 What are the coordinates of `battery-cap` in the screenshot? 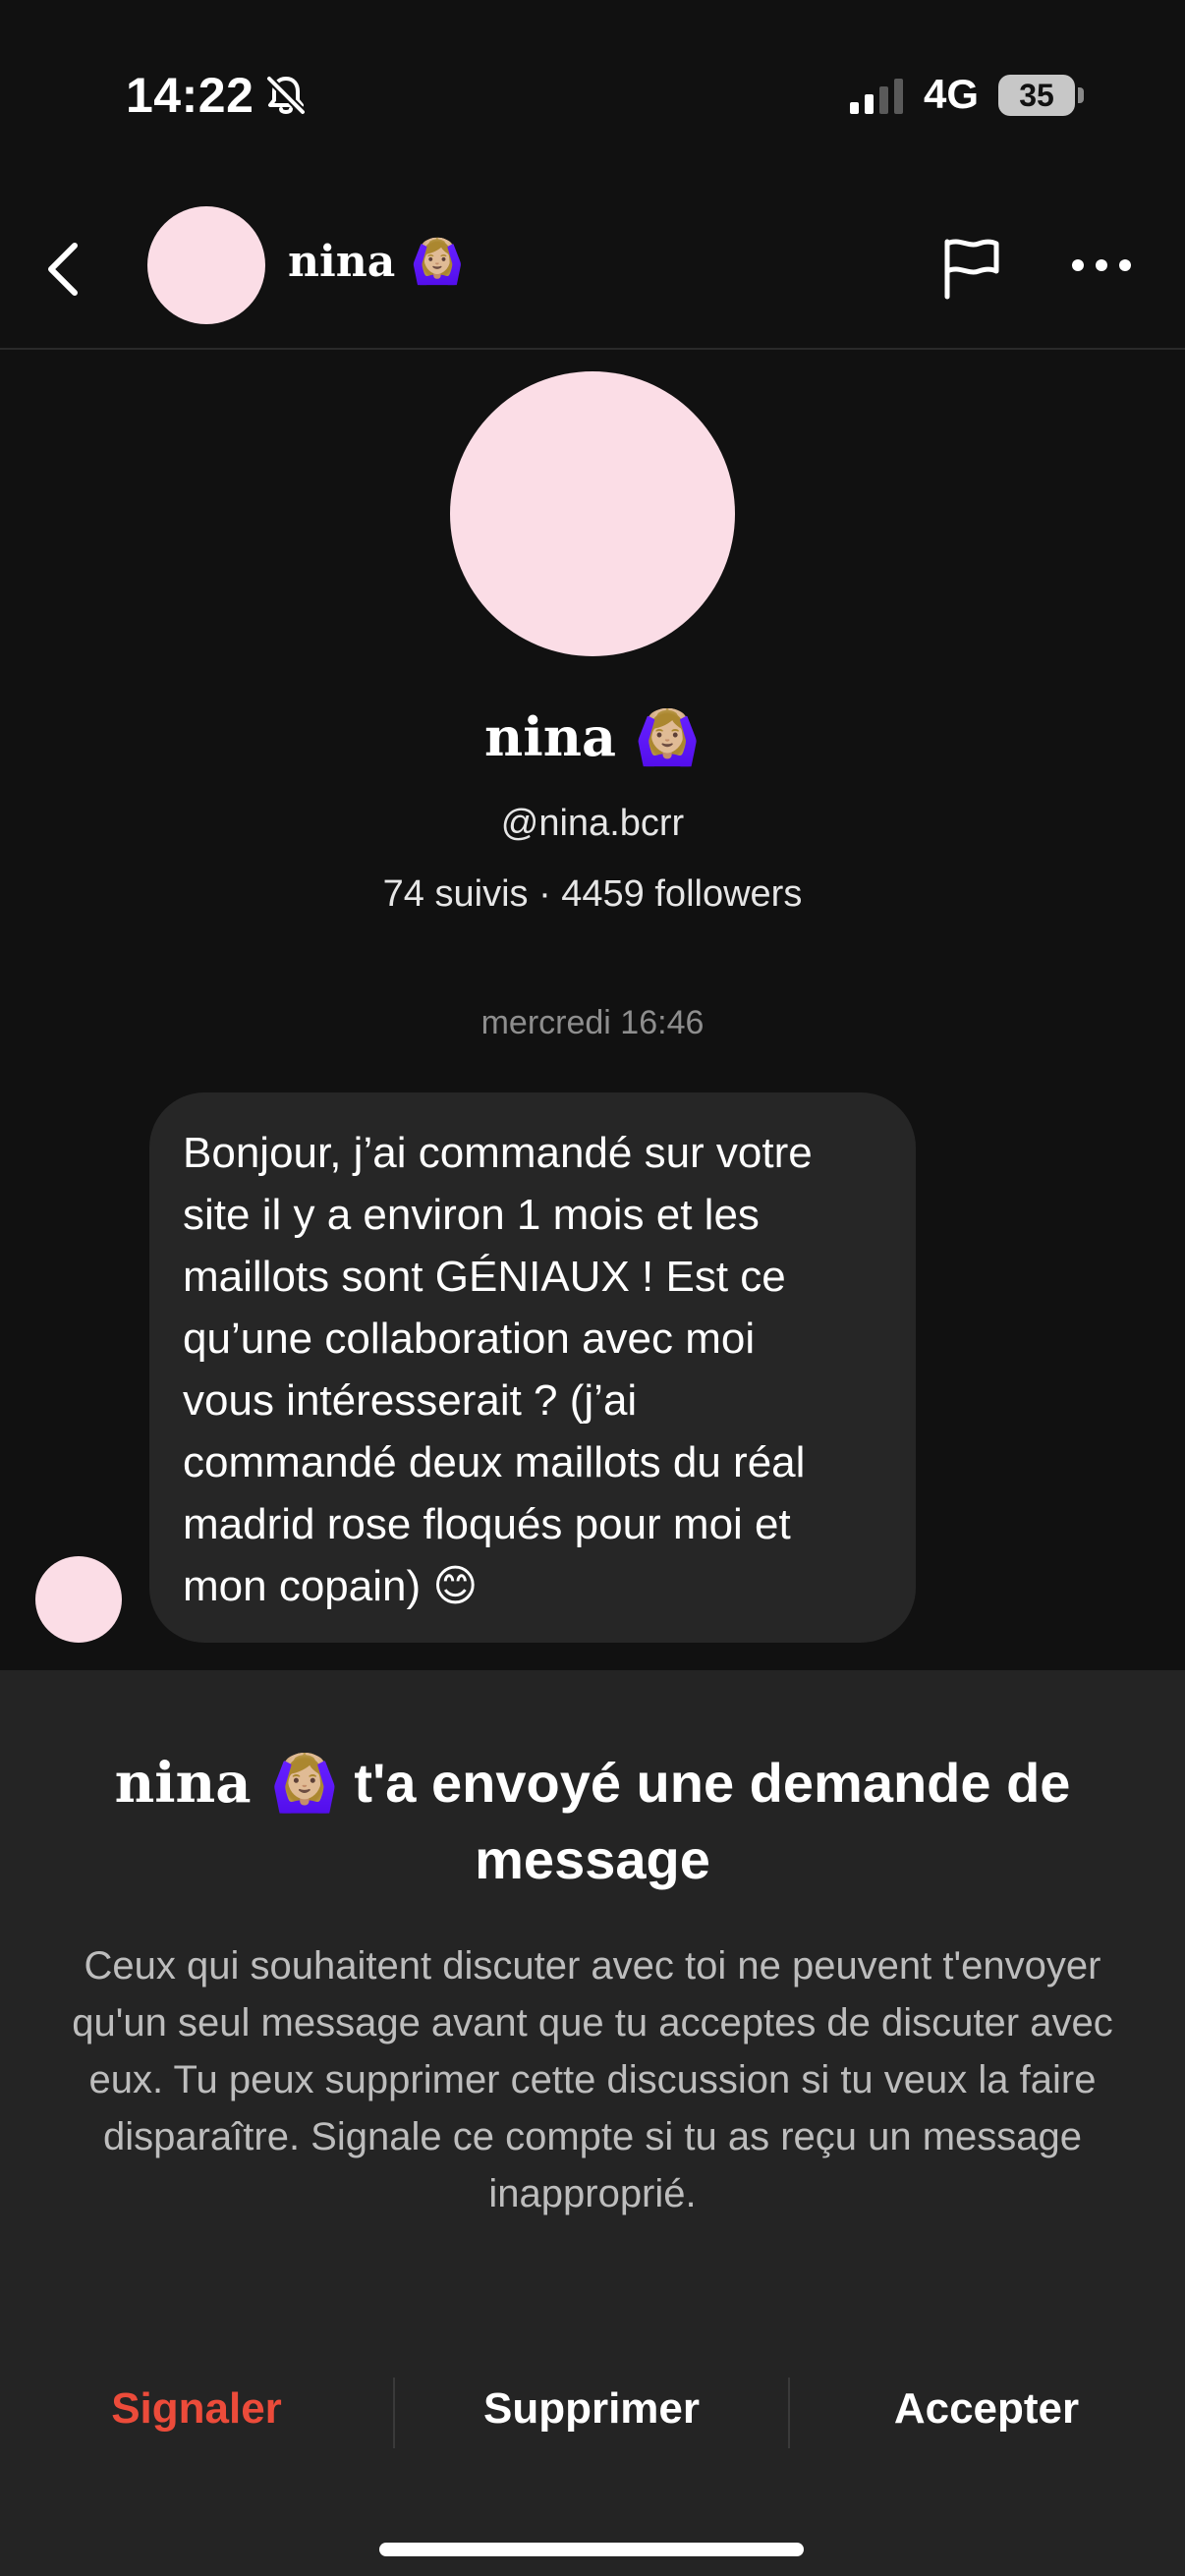 It's located at (1081, 95).